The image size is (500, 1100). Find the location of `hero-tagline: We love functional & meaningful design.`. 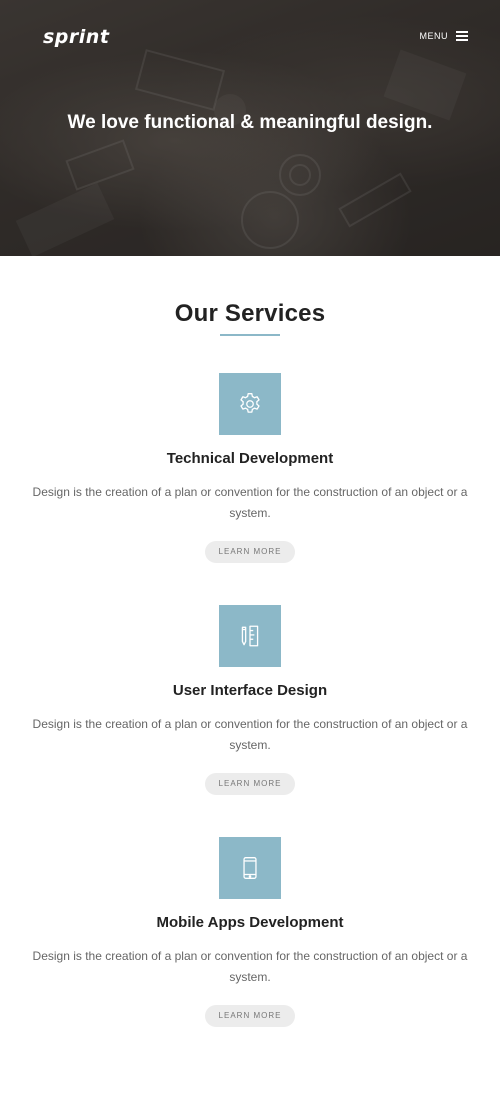

hero-tagline: We love functional & meaningful design. is located at coordinates (250, 122).